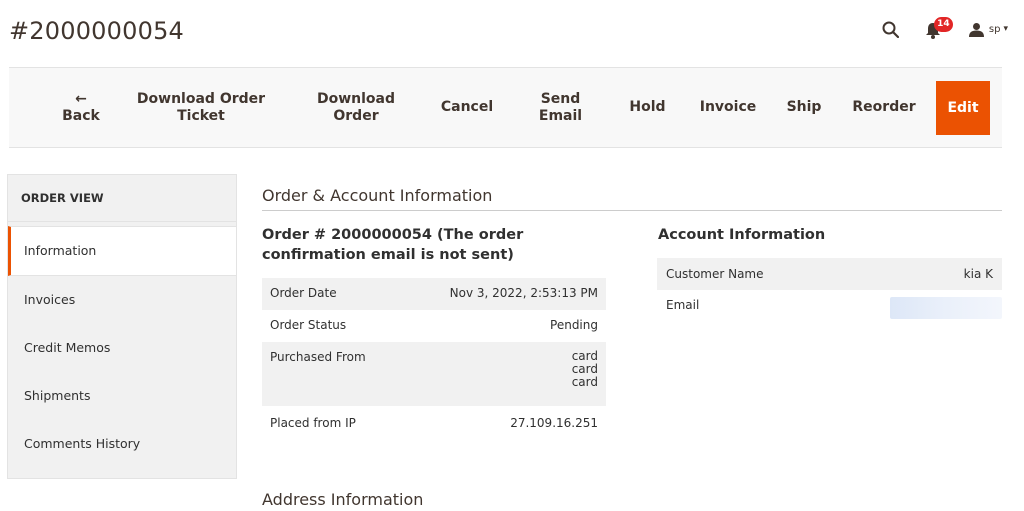  Describe the element at coordinates (356, 98) in the screenshot. I see `download-order-label-1: Download` at that location.